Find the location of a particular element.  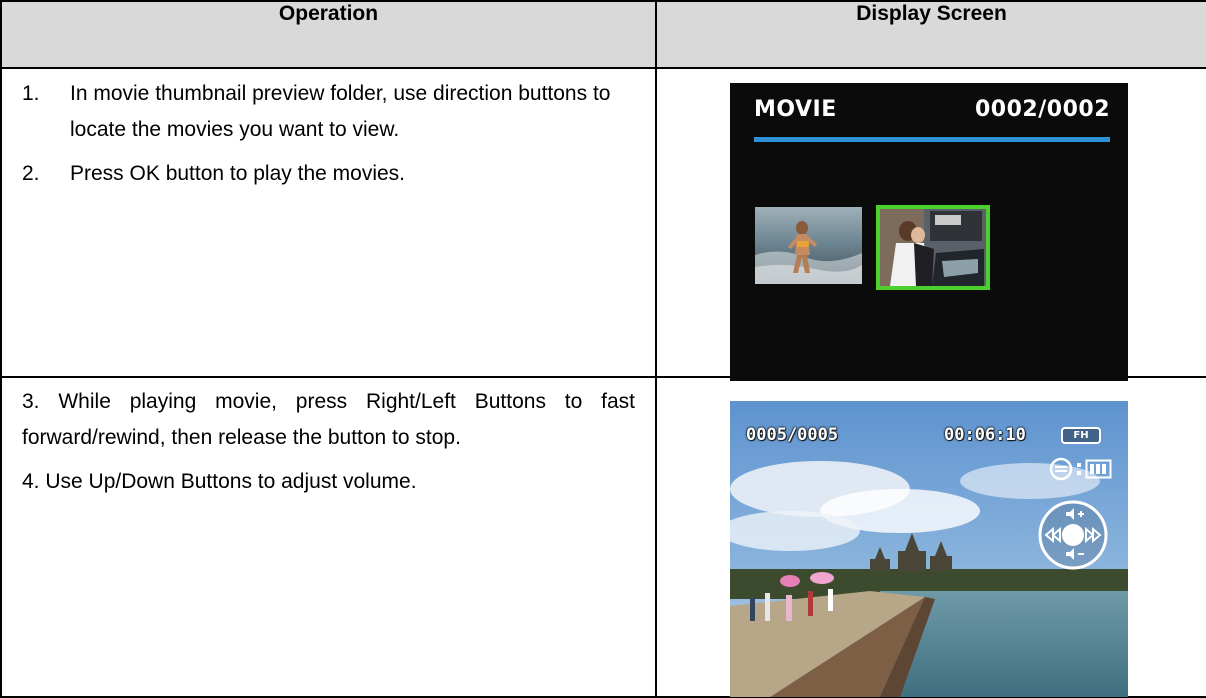

file-counter: 0005/0005 is located at coordinates (792, 435).